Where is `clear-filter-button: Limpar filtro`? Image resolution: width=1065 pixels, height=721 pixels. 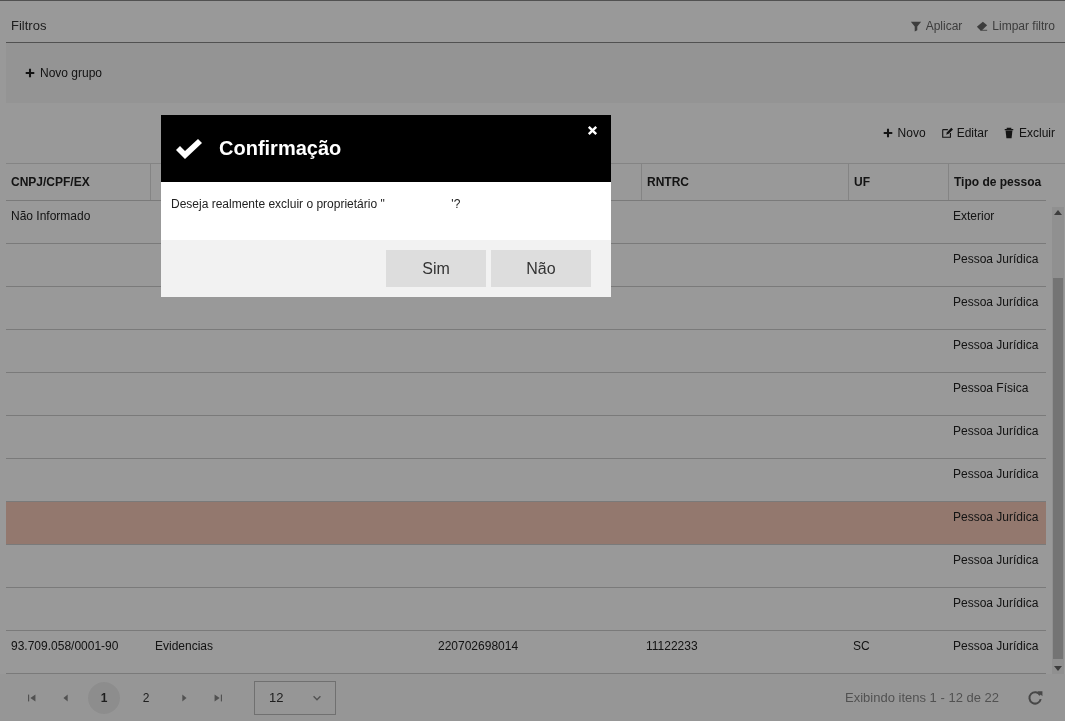
clear-filter-button: Limpar filtro is located at coordinates (1015, 25).